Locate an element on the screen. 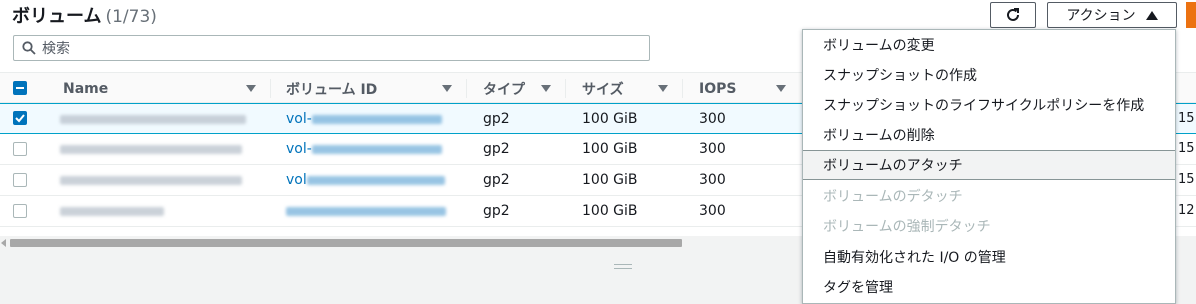 The height and width of the screenshot is (304, 1196). search-field: 検索 is located at coordinates (331, 48).